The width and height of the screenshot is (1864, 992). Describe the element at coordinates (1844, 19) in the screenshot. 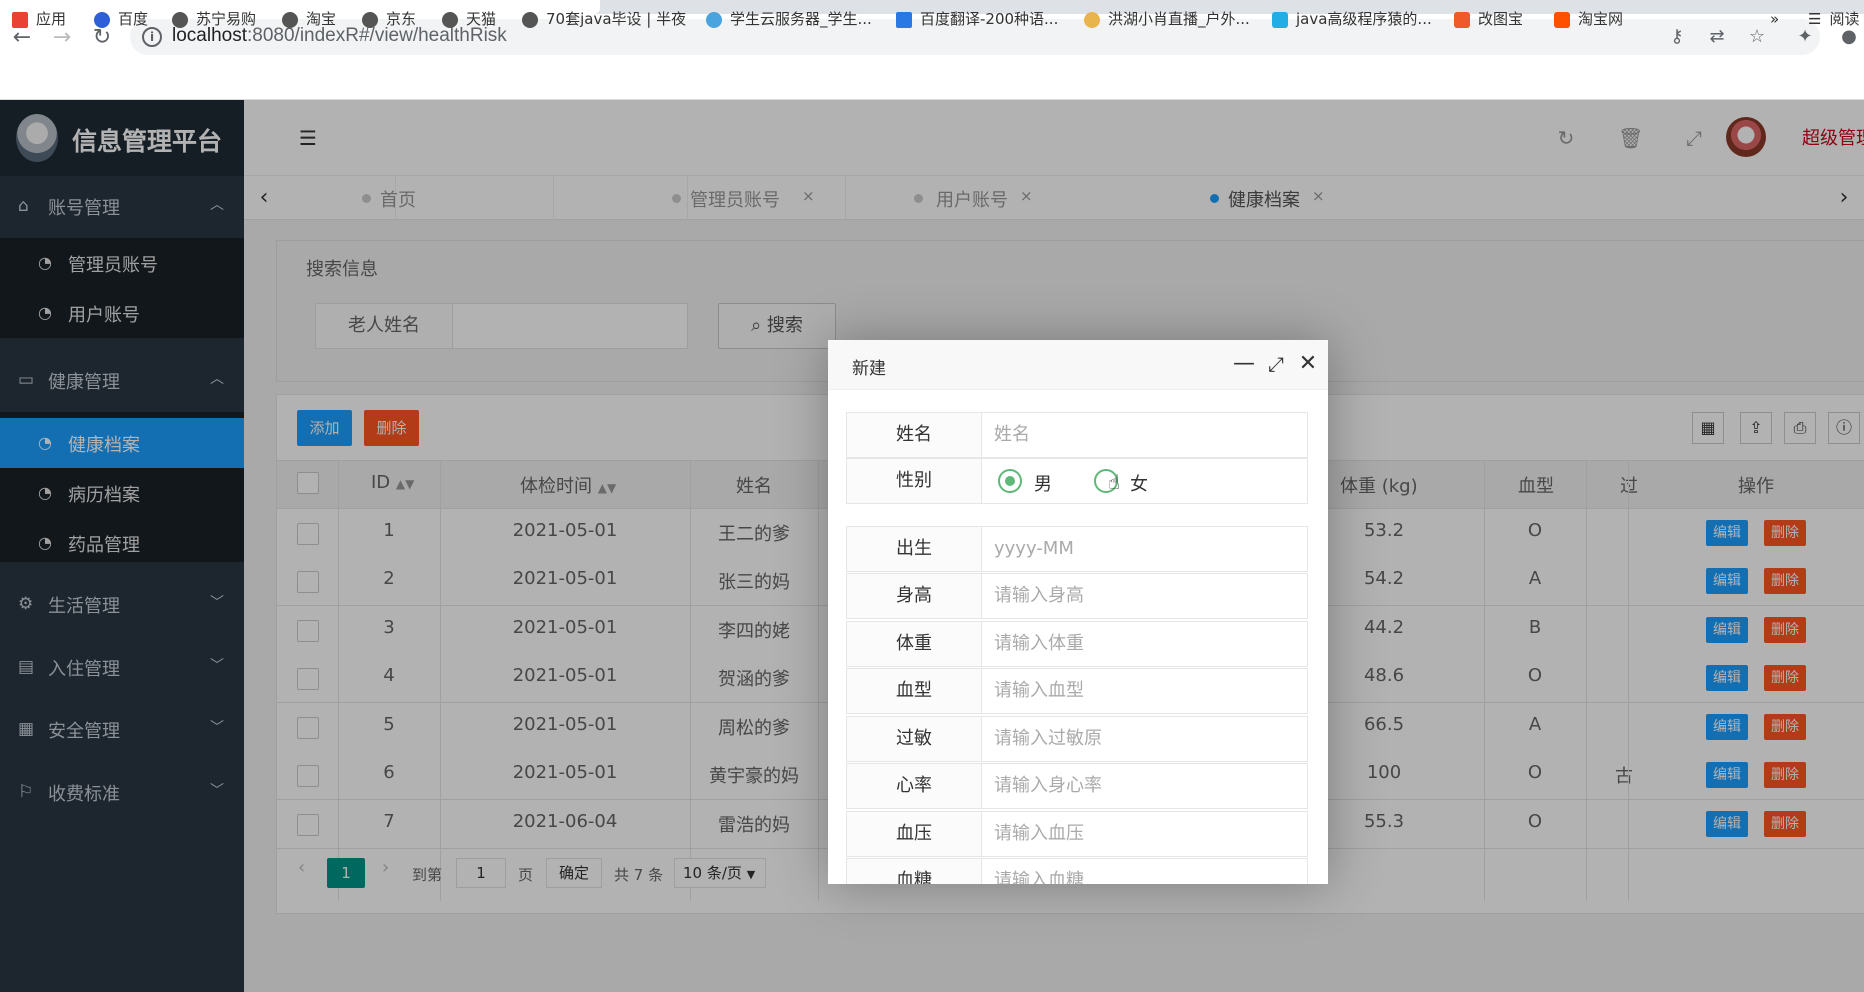

I see `reading-list-label: 阅读` at that location.